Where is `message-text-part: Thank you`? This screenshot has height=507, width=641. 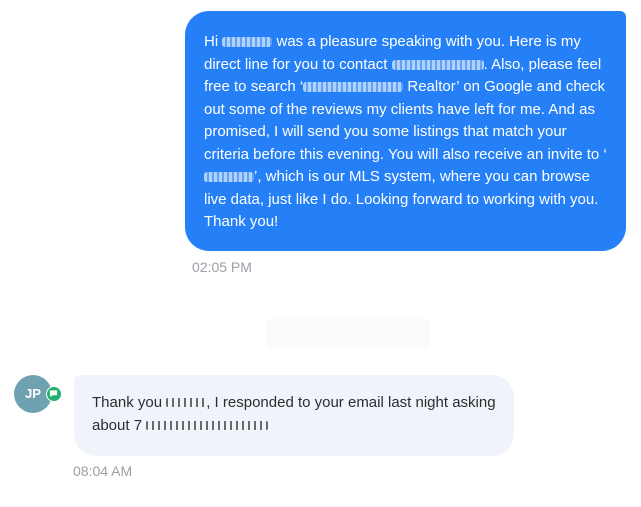 message-text-part: Thank you is located at coordinates (129, 402).